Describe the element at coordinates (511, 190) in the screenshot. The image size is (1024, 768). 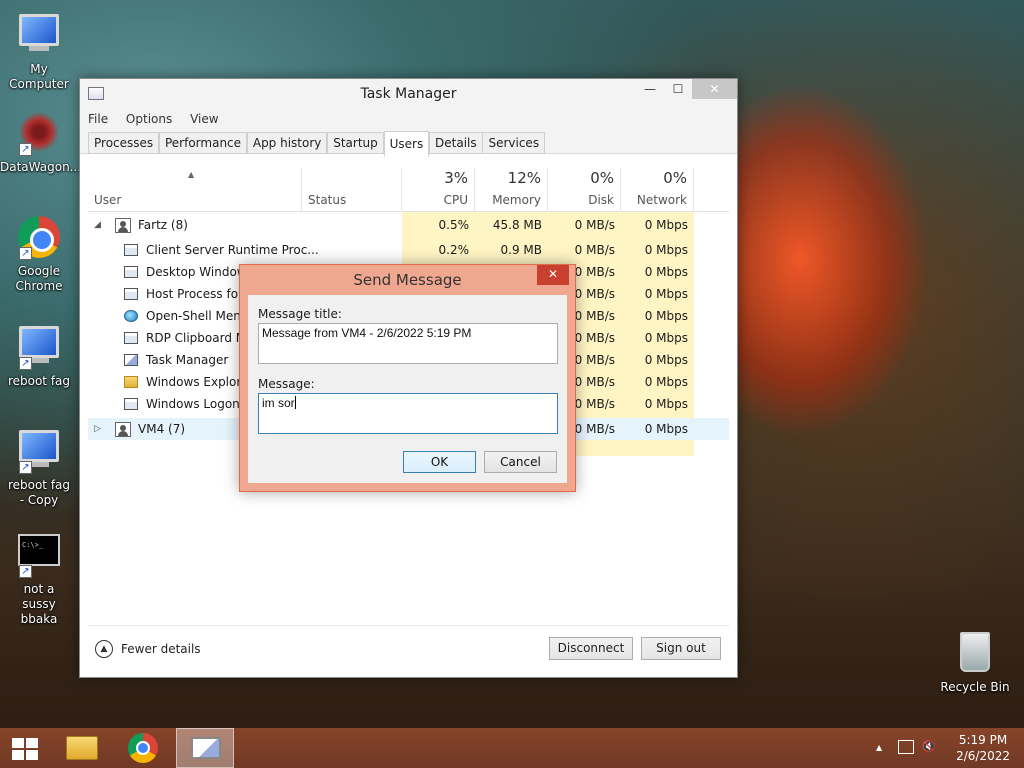
I see `column-memory: 12% Memory` at that location.